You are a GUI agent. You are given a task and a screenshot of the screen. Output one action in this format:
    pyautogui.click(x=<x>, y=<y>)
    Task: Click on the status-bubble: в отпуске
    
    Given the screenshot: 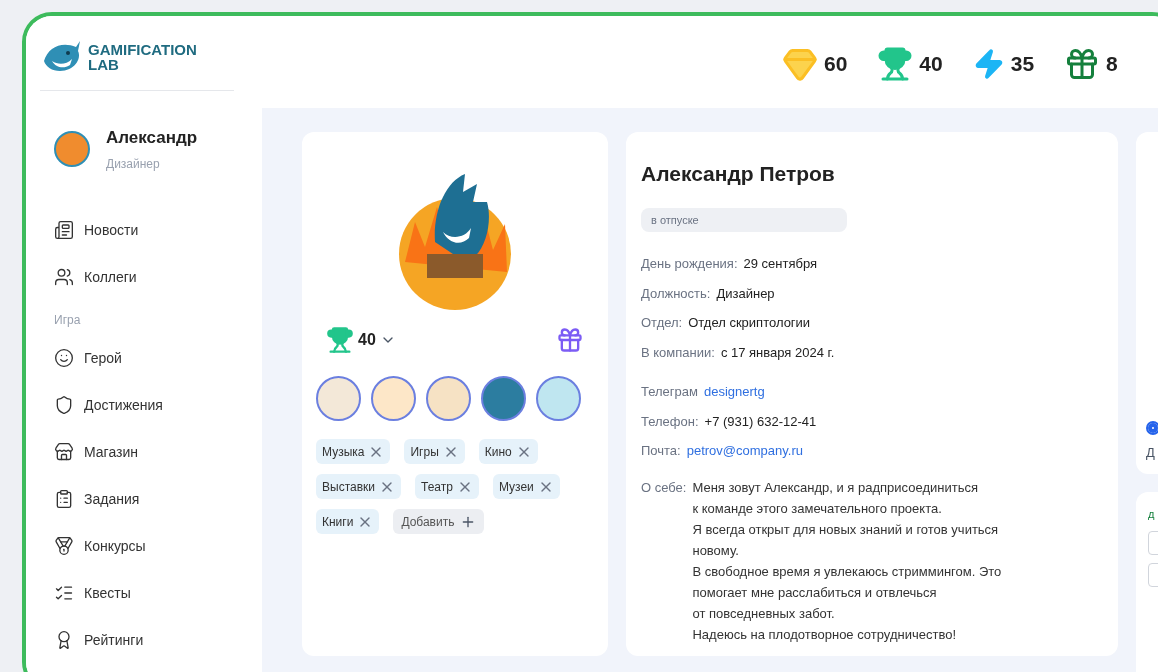 What is the action you would take?
    pyautogui.click(x=744, y=219)
    